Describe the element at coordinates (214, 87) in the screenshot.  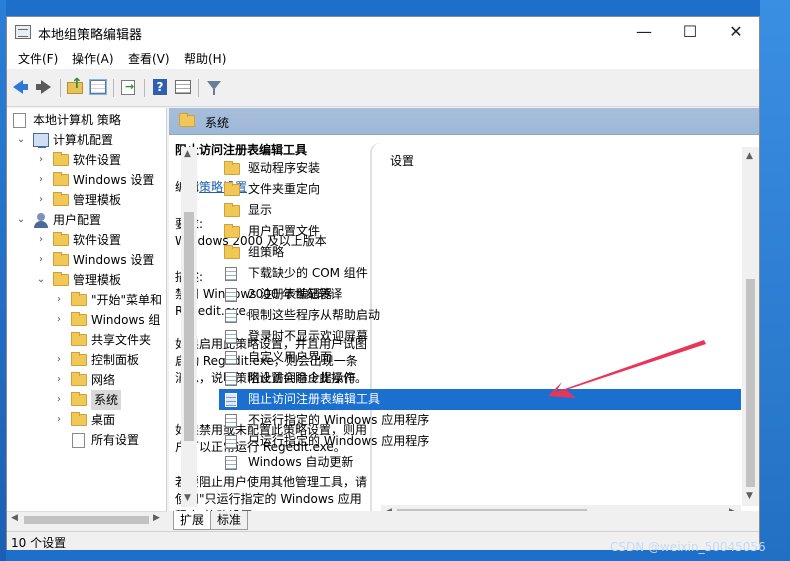
I see `filter-button` at that location.